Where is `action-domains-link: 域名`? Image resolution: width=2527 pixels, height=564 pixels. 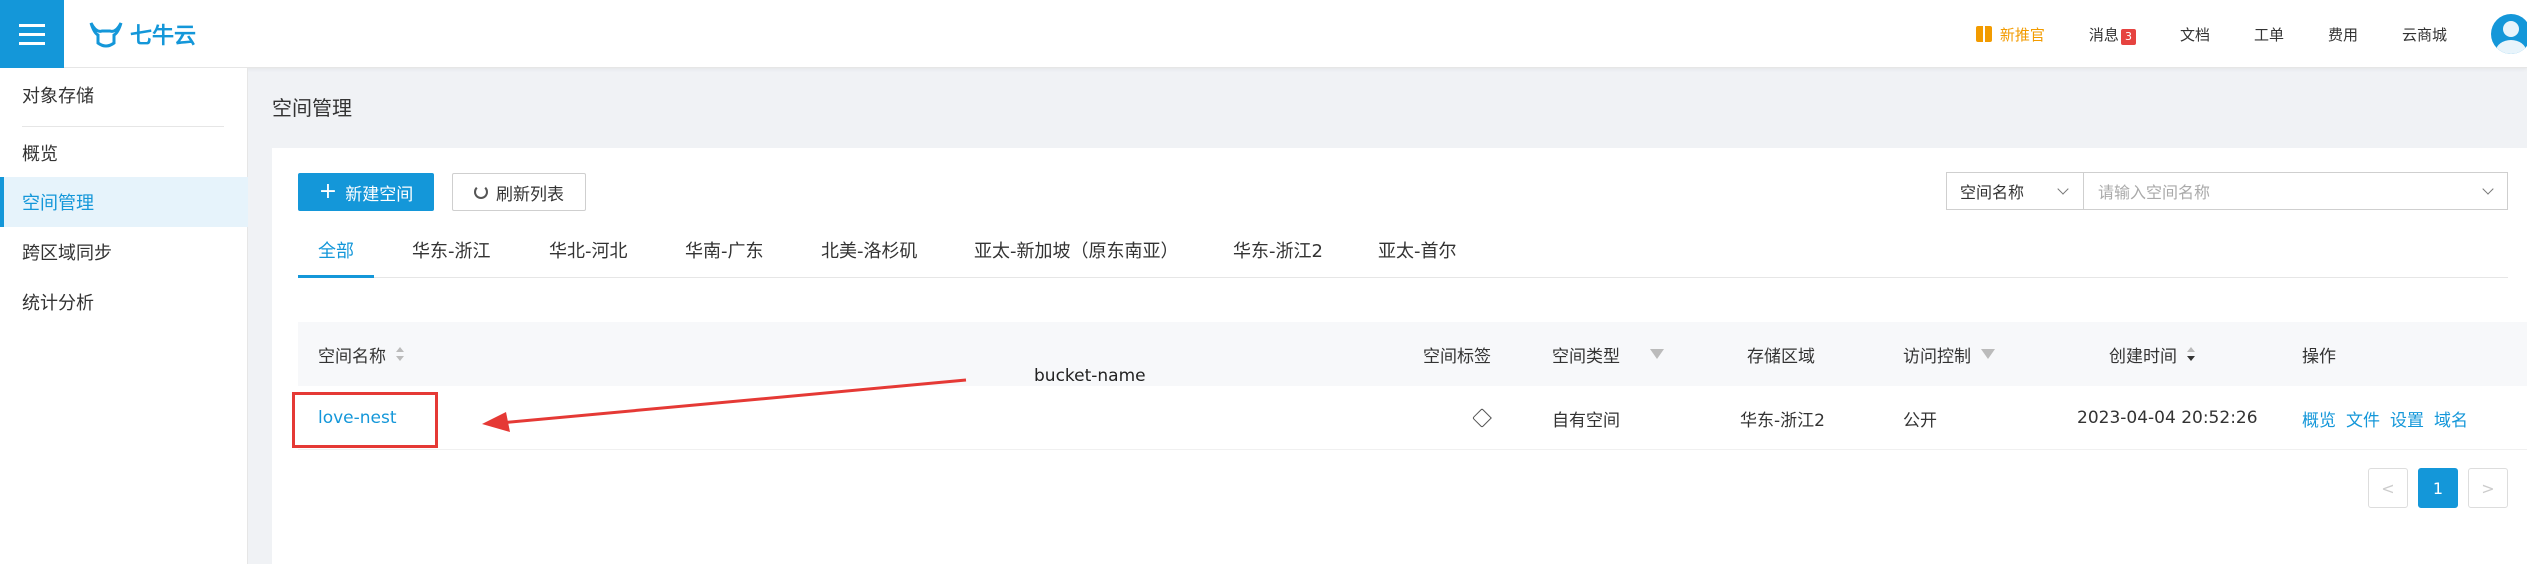 action-domains-link: 域名 is located at coordinates (2451, 418).